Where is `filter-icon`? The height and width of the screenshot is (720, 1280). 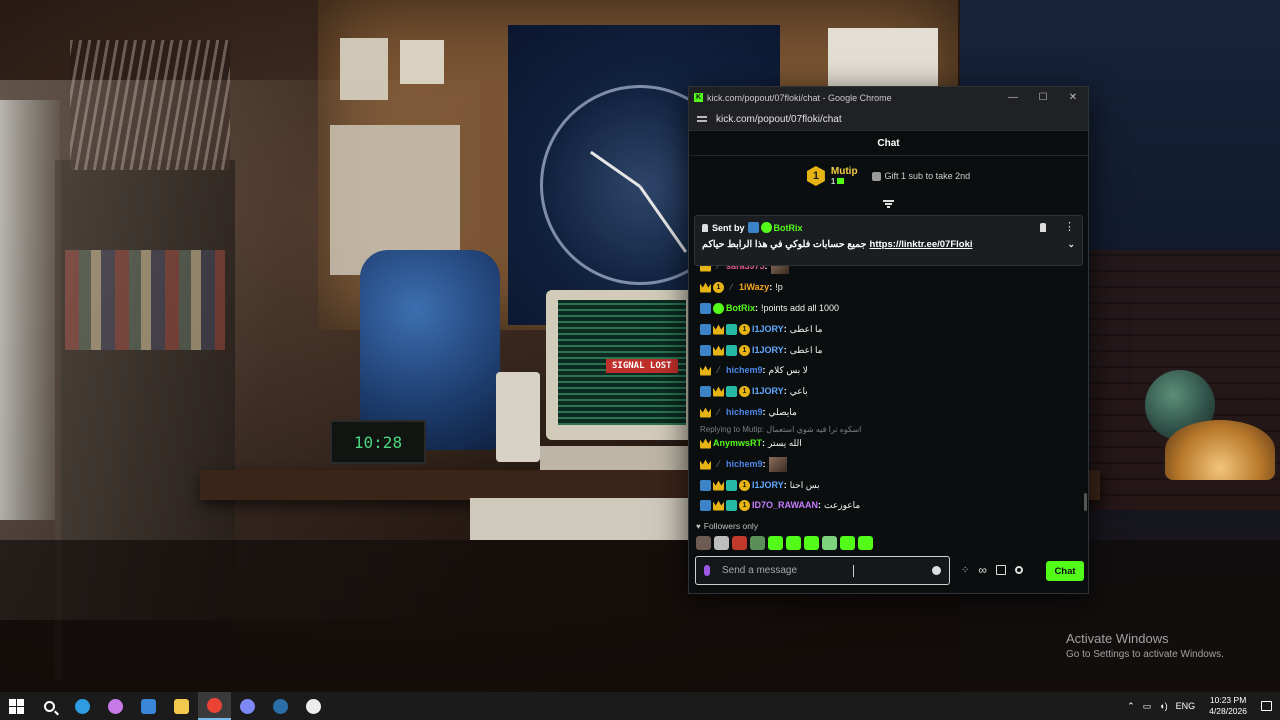
filter-icon is located at coordinates (888, 204).